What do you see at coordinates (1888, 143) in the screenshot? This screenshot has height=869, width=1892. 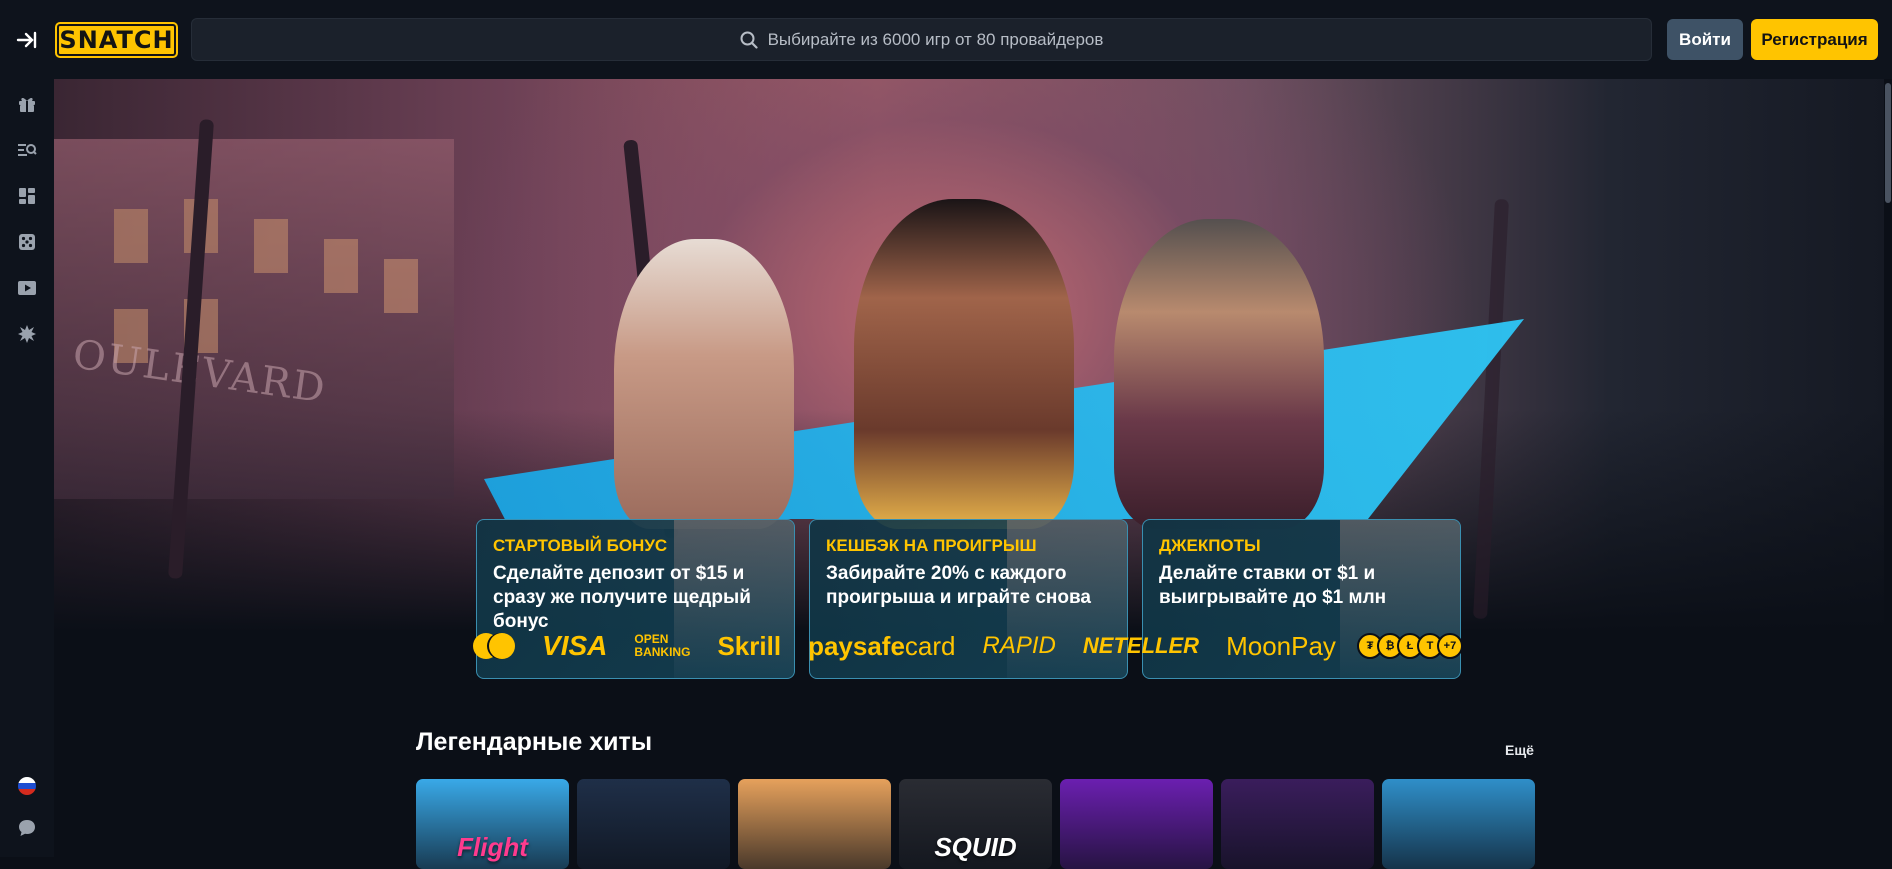 I see `scrollbar-thumb` at bounding box center [1888, 143].